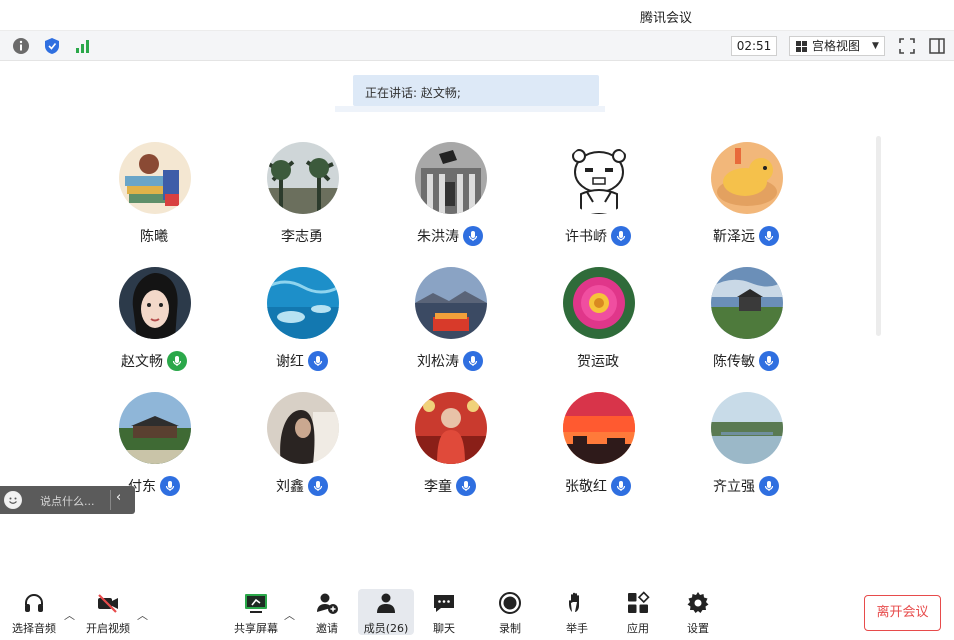 The width and height of the screenshot is (954, 640). I want to click on participant-tile: 靳泽远, so click(746, 197).